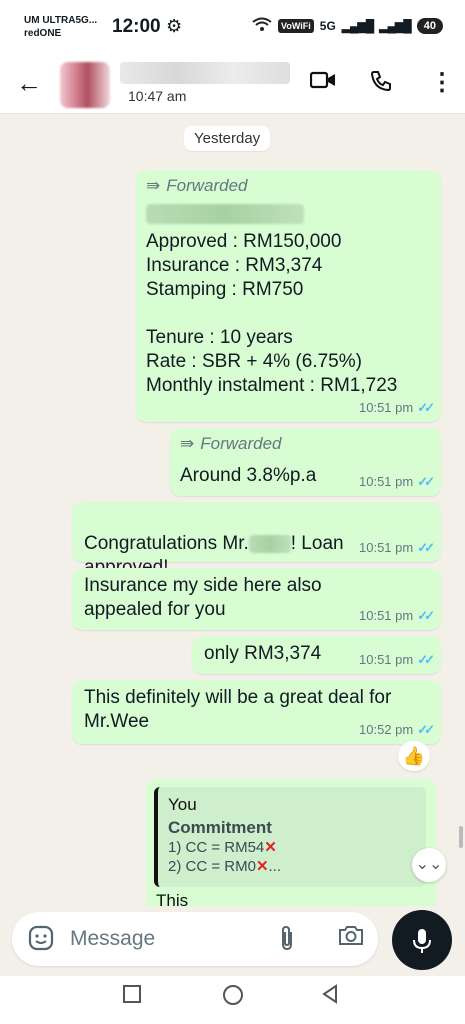 The width and height of the screenshot is (465, 1024). What do you see at coordinates (263, 653) in the screenshot?
I see `message-text: only RM3,374` at bounding box center [263, 653].